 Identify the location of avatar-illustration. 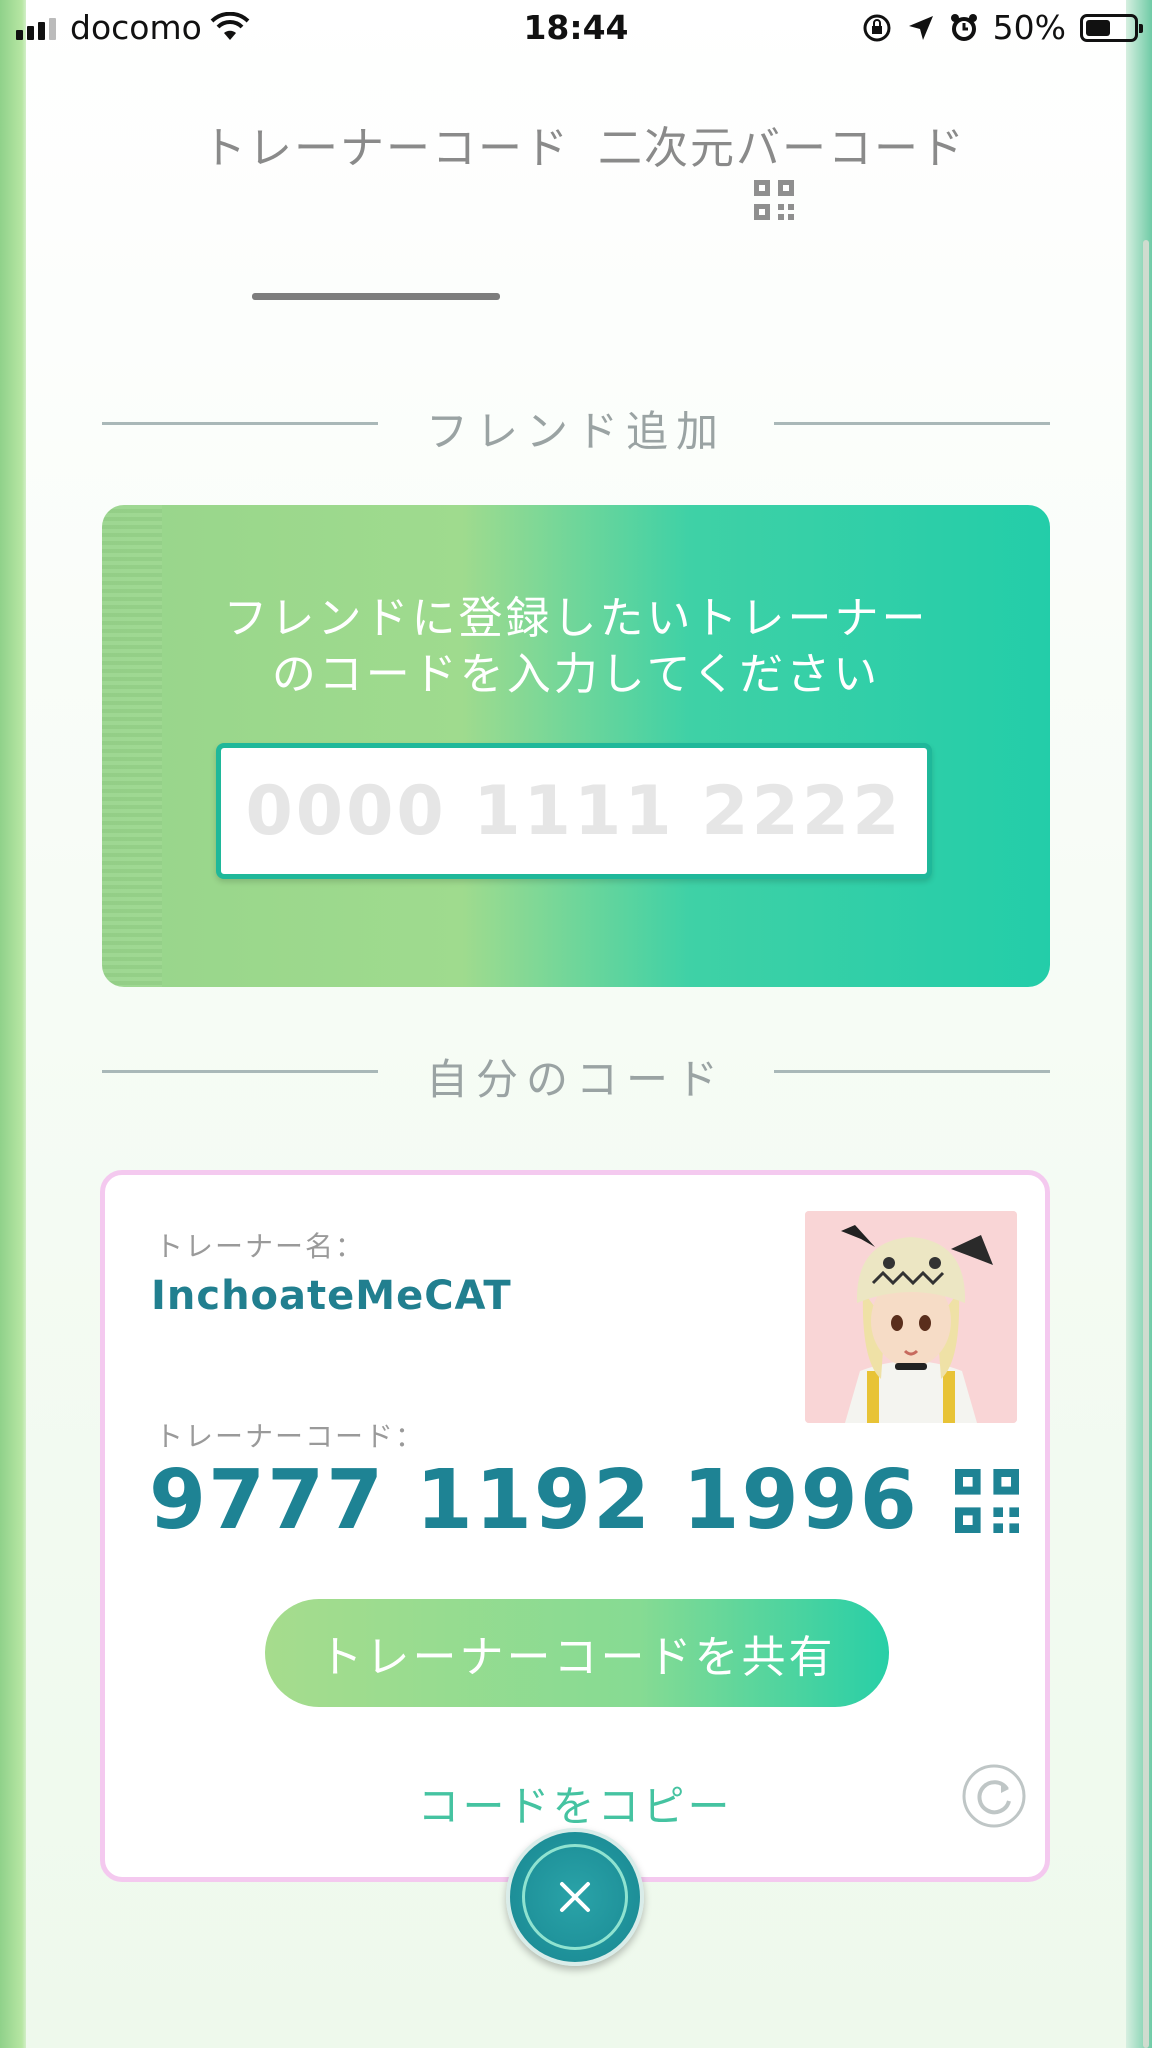
(911, 1317).